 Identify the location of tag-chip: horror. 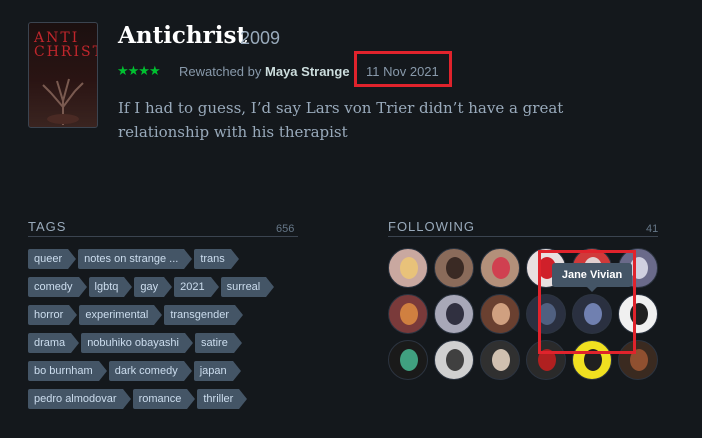
(53, 315).